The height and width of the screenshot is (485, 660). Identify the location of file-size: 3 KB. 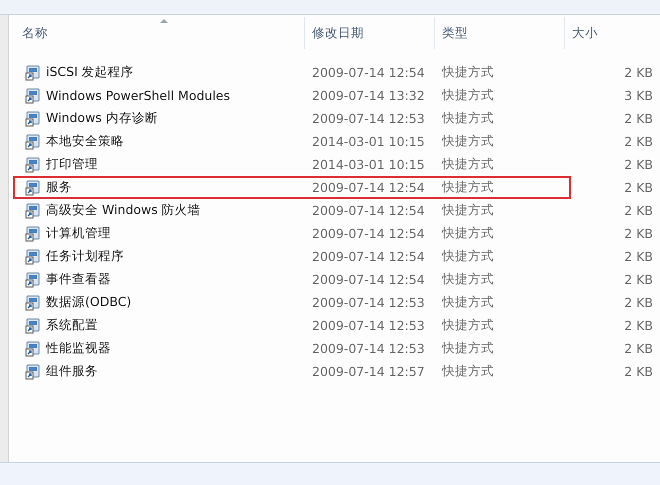
(638, 95).